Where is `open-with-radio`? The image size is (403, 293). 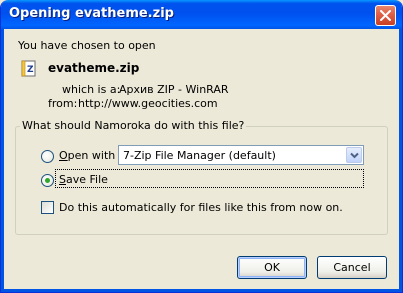 open-with-radio is located at coordinates (47, 156).